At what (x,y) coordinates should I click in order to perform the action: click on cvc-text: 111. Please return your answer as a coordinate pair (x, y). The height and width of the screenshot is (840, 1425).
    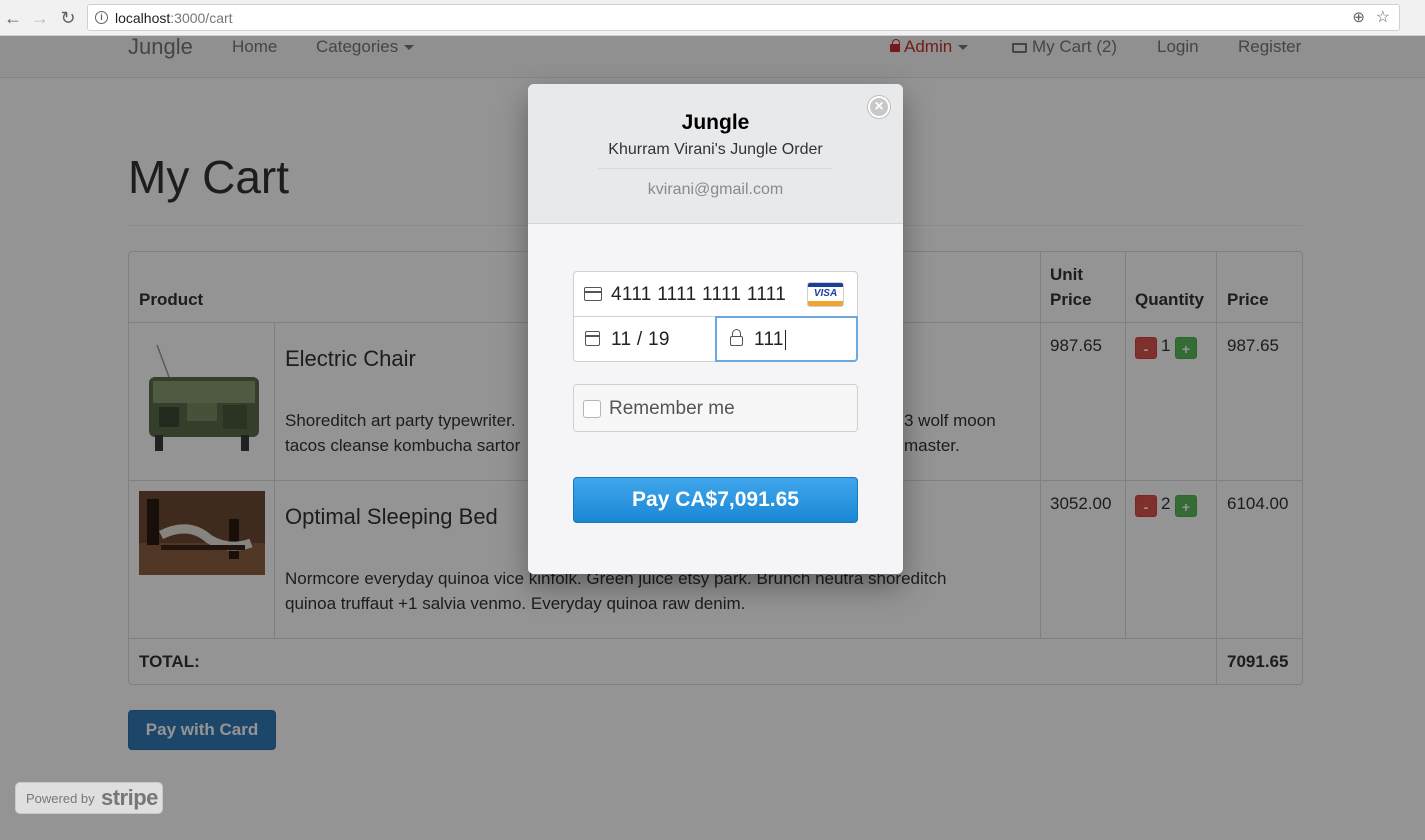
    Looking at the image, I should click on (769, 339).